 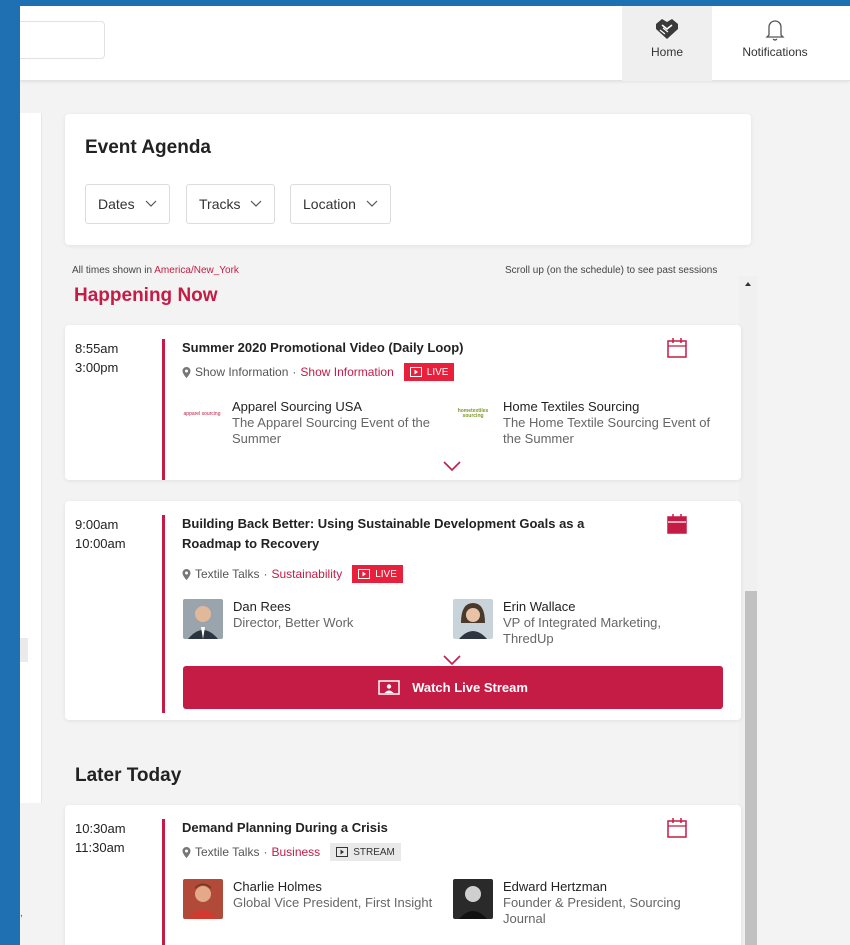 I want to click on location-filter-label: Location, so click(x=329, y=204).